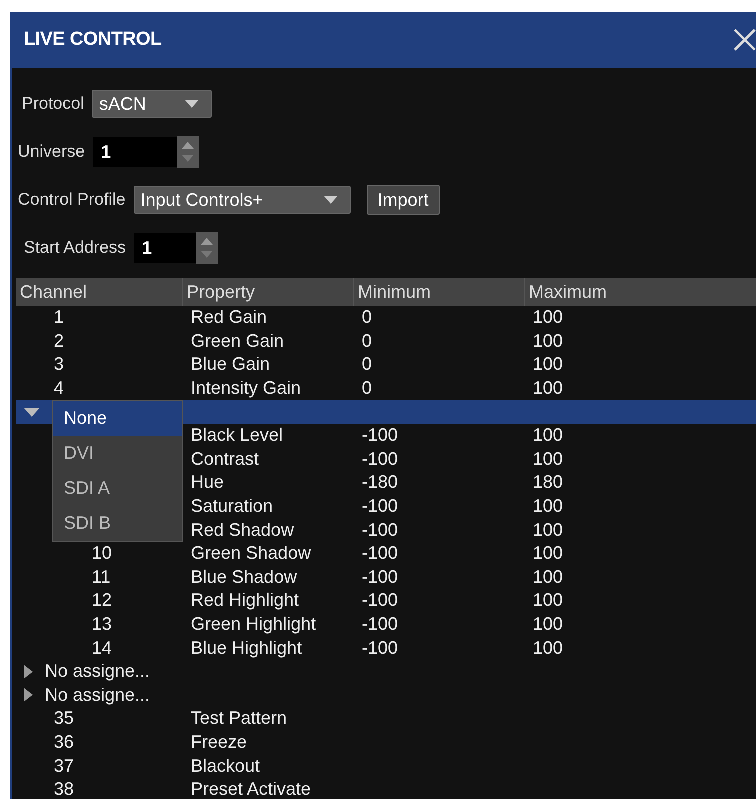  Describe the element at coordinates (226, 766) in the screenshot. I see `property-cell-text: Blackout` at that location.